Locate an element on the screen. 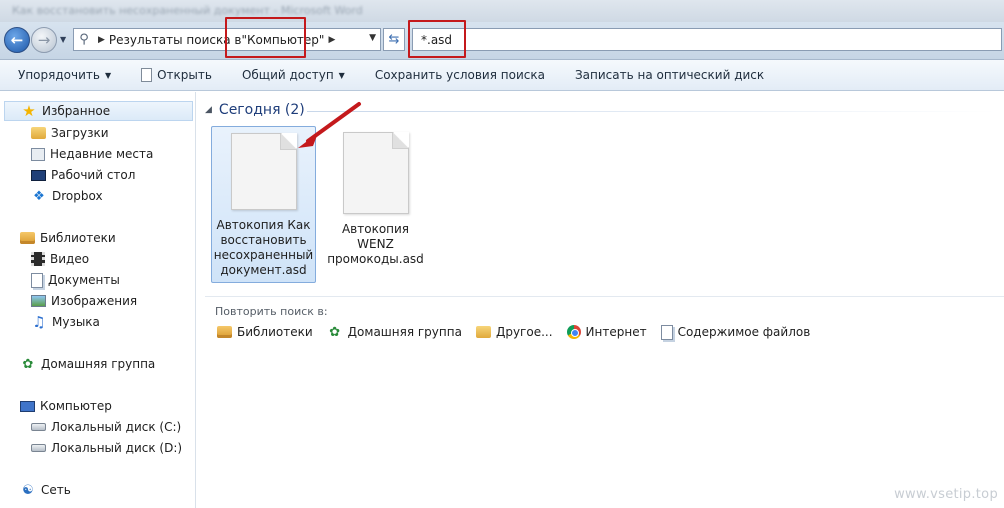 The height and width of the screenshot is (508, 1004). network-icon: ☯ is located at coordinates (28, 490).